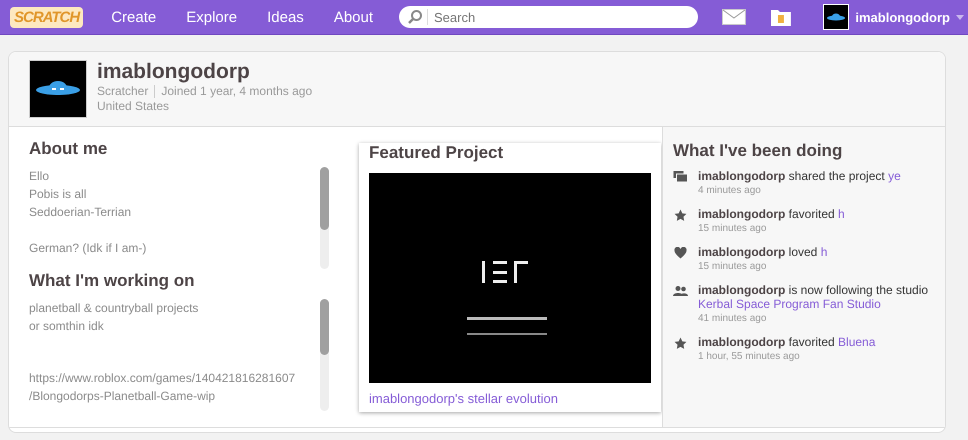  Describe the element at coordinates (902, 17) in the screenshot. I see `account-username: imablongodorp` at that location.